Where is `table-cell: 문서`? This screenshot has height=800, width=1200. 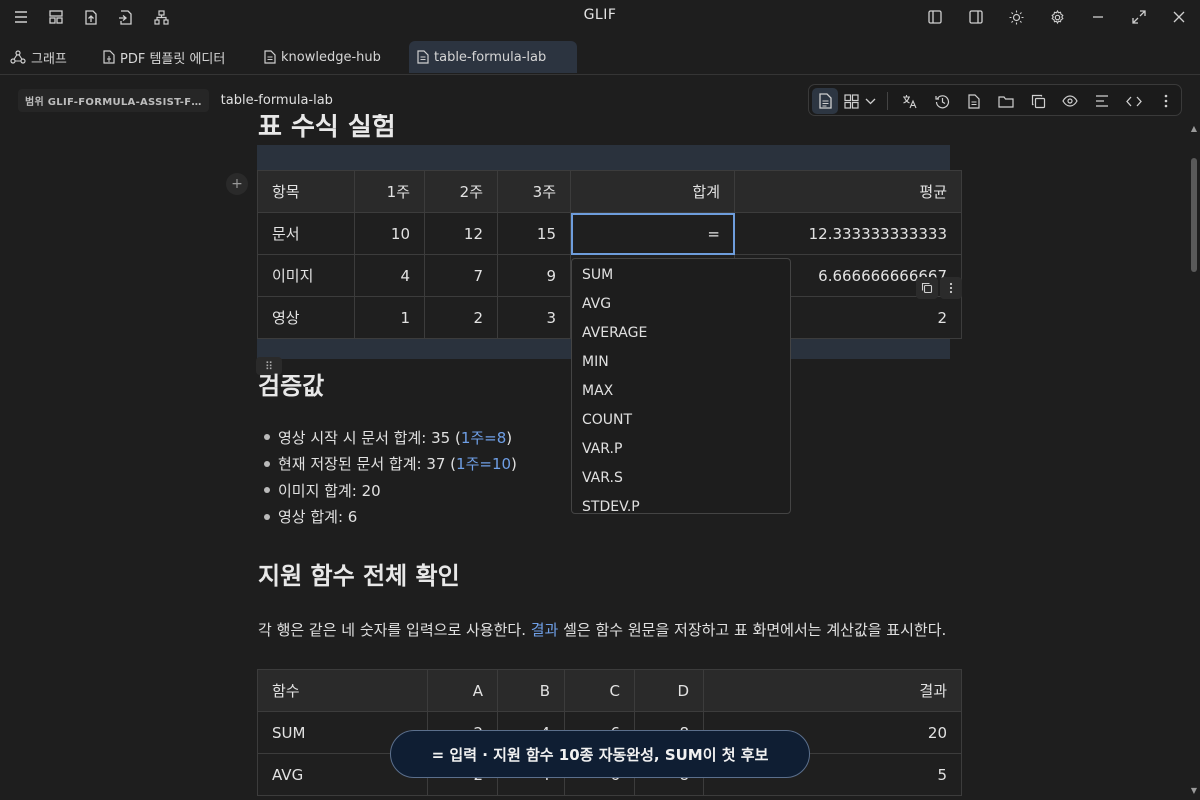 table-cell: 문서 is located at coordinates (306, 233).